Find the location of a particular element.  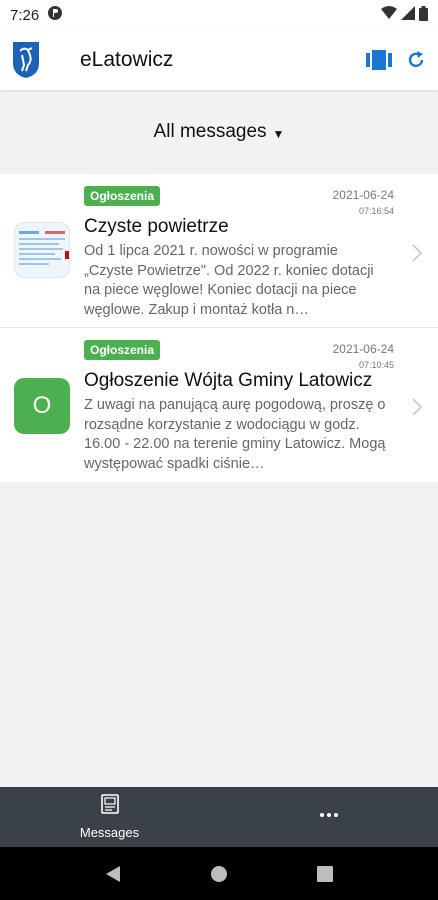

letter-avatar: O is located at coordinates (42, 406).